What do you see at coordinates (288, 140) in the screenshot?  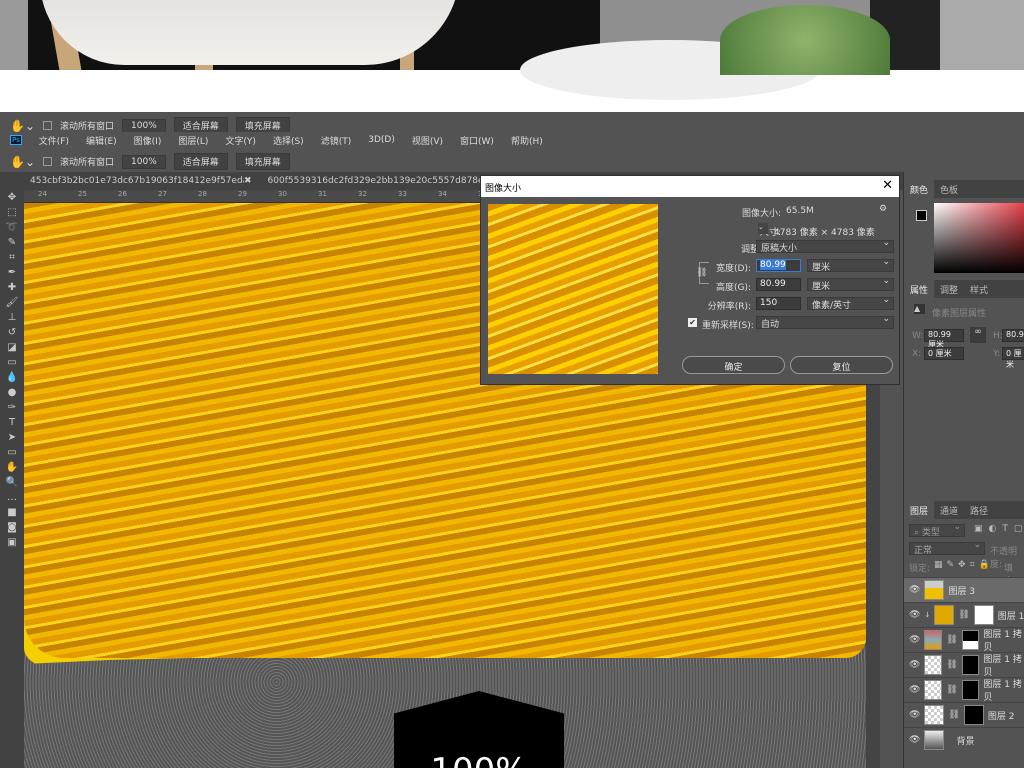 I see `menu-select: 选择(S)` at bounding box center [288, 140].